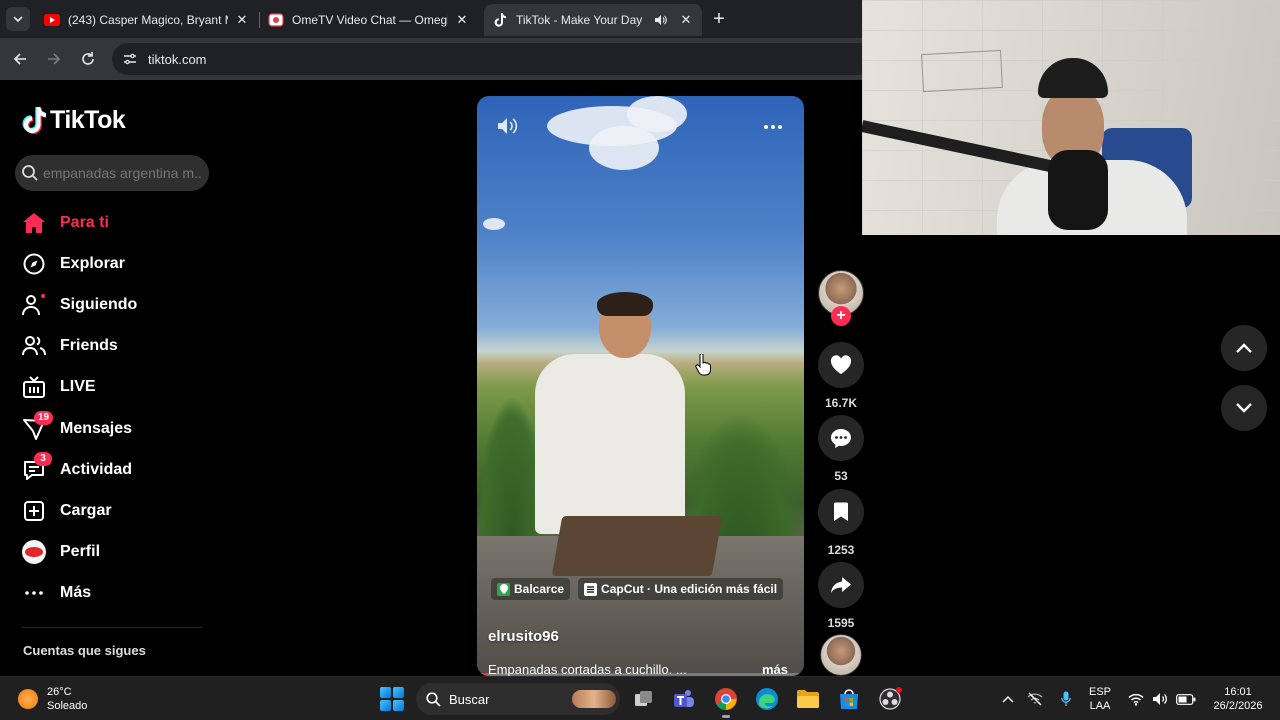 The height and width of the screenshot is (720, 1280). Describe the element at coordinates (1100, 699) in the screenshot. I see `language-indicator: ESP LAA` at that location.